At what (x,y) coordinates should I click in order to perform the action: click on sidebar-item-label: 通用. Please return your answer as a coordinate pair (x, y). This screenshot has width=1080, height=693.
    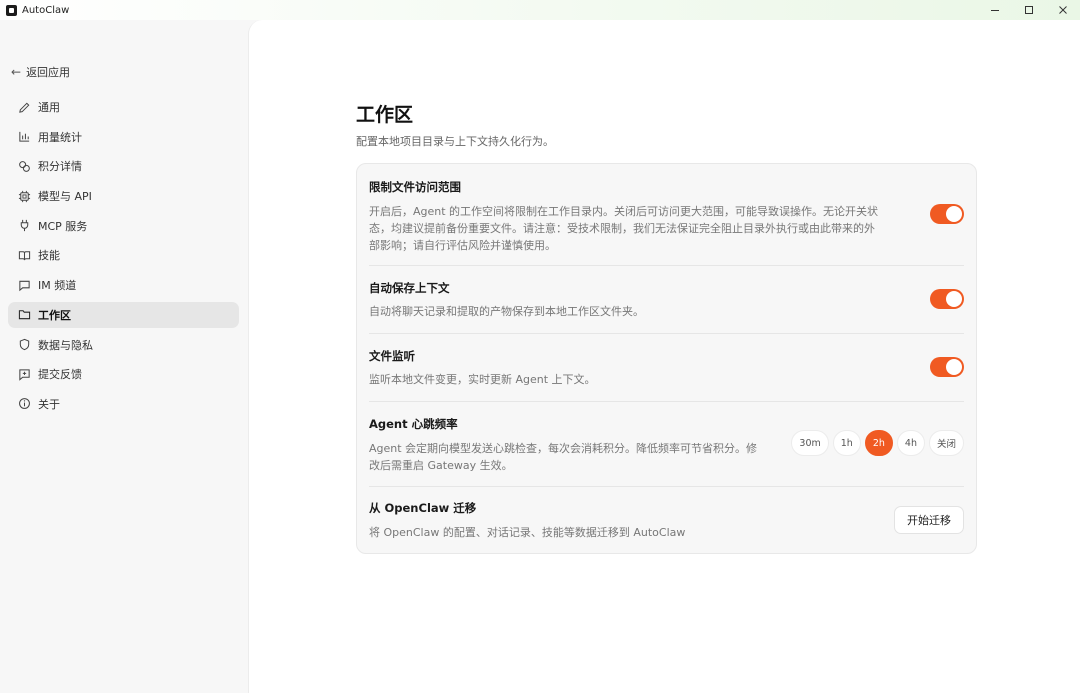
    Looking at the image, I should click on (49, 107).